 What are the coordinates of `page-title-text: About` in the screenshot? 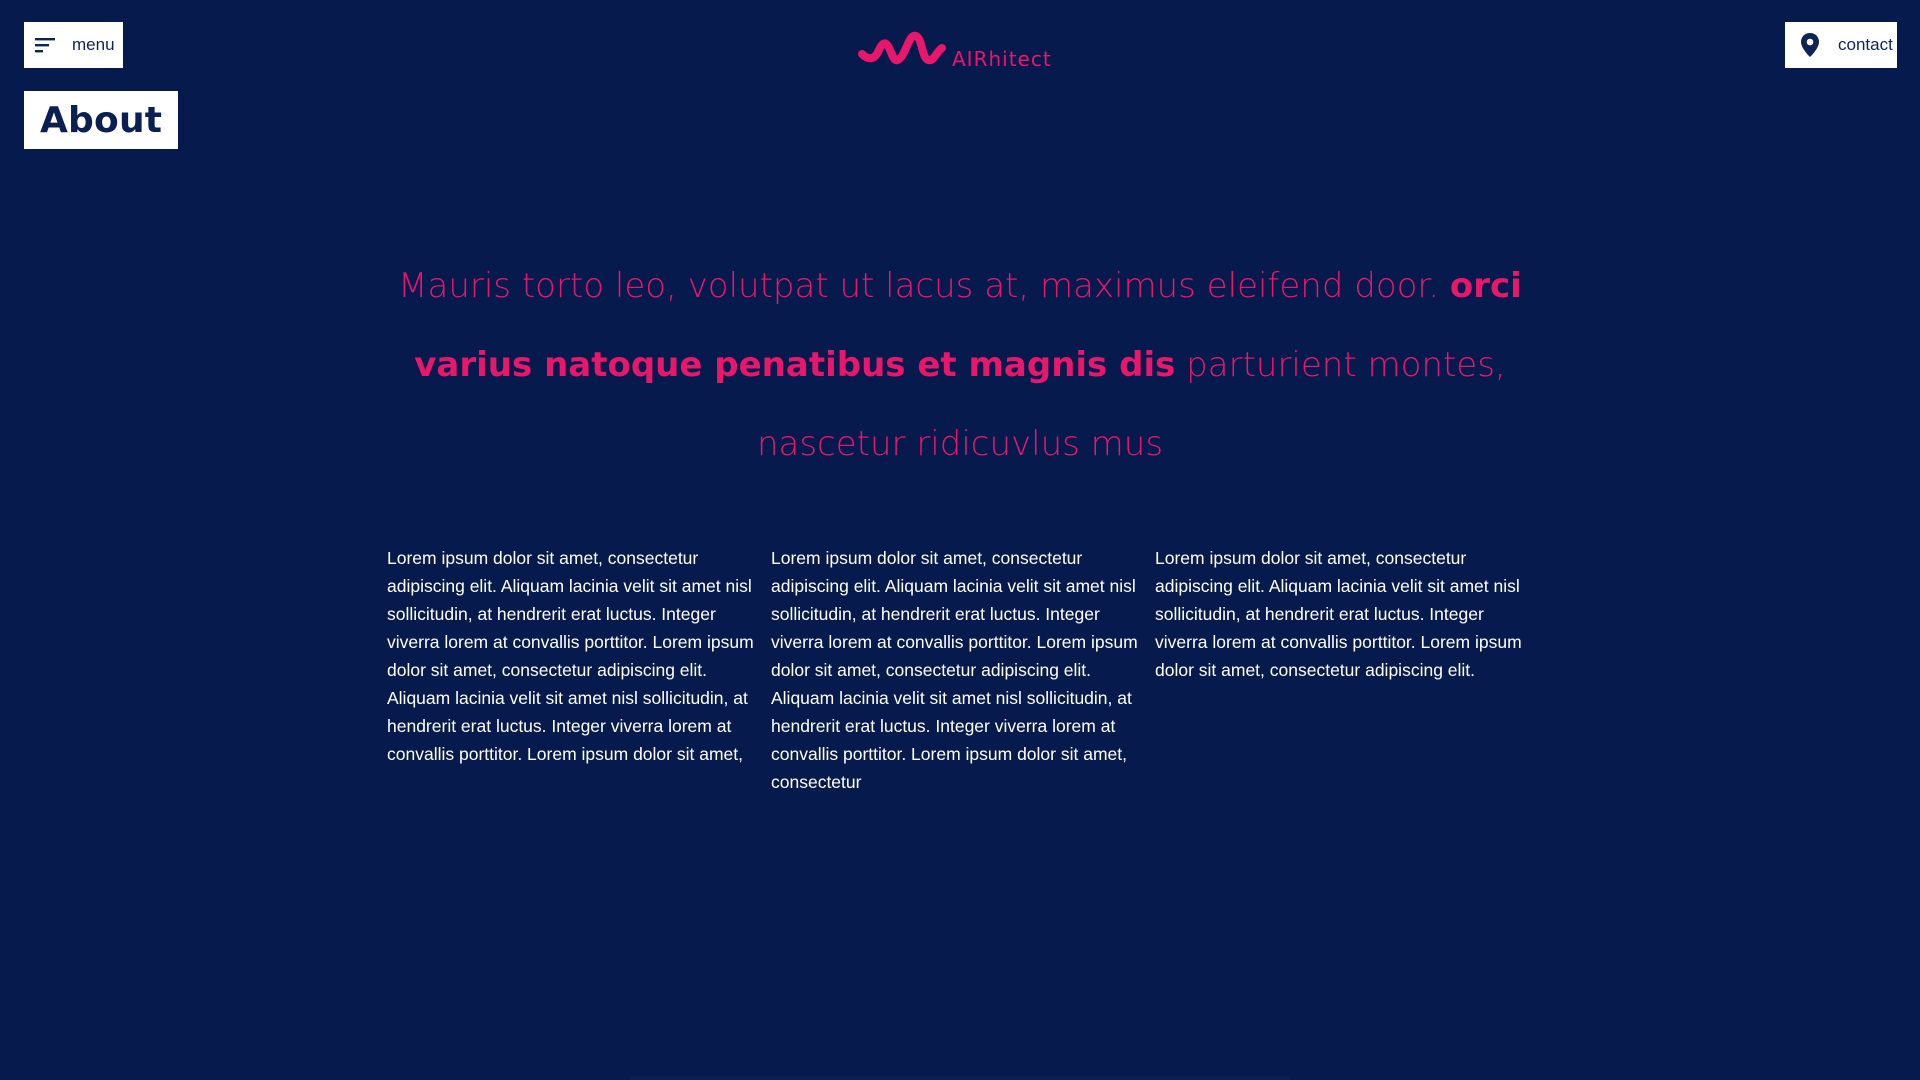 It's located at (101, 120).